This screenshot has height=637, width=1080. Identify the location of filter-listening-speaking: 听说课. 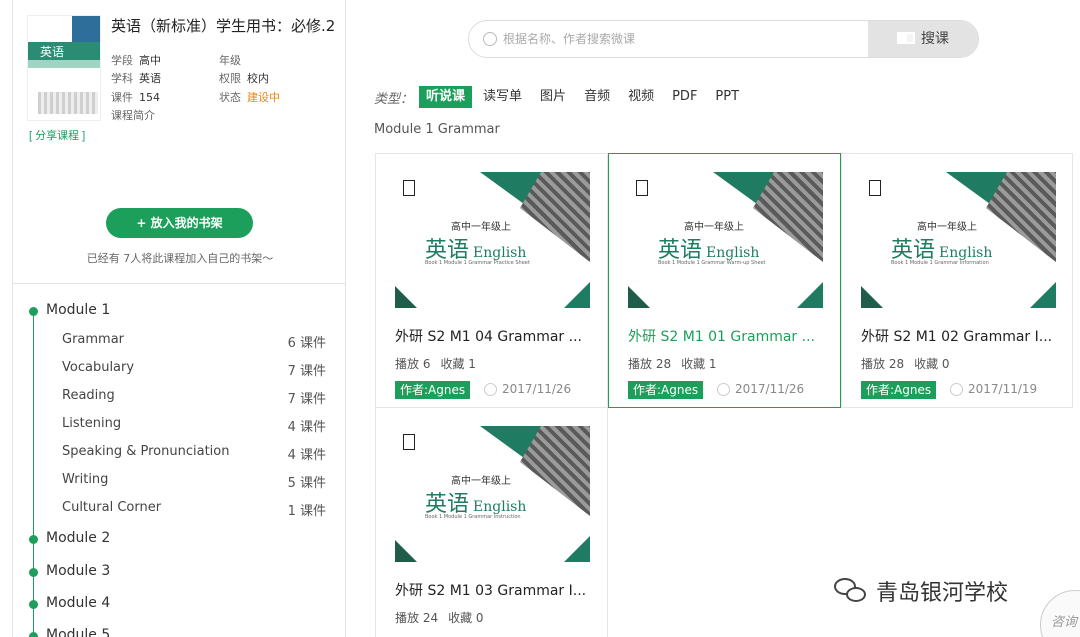
(446, 97).